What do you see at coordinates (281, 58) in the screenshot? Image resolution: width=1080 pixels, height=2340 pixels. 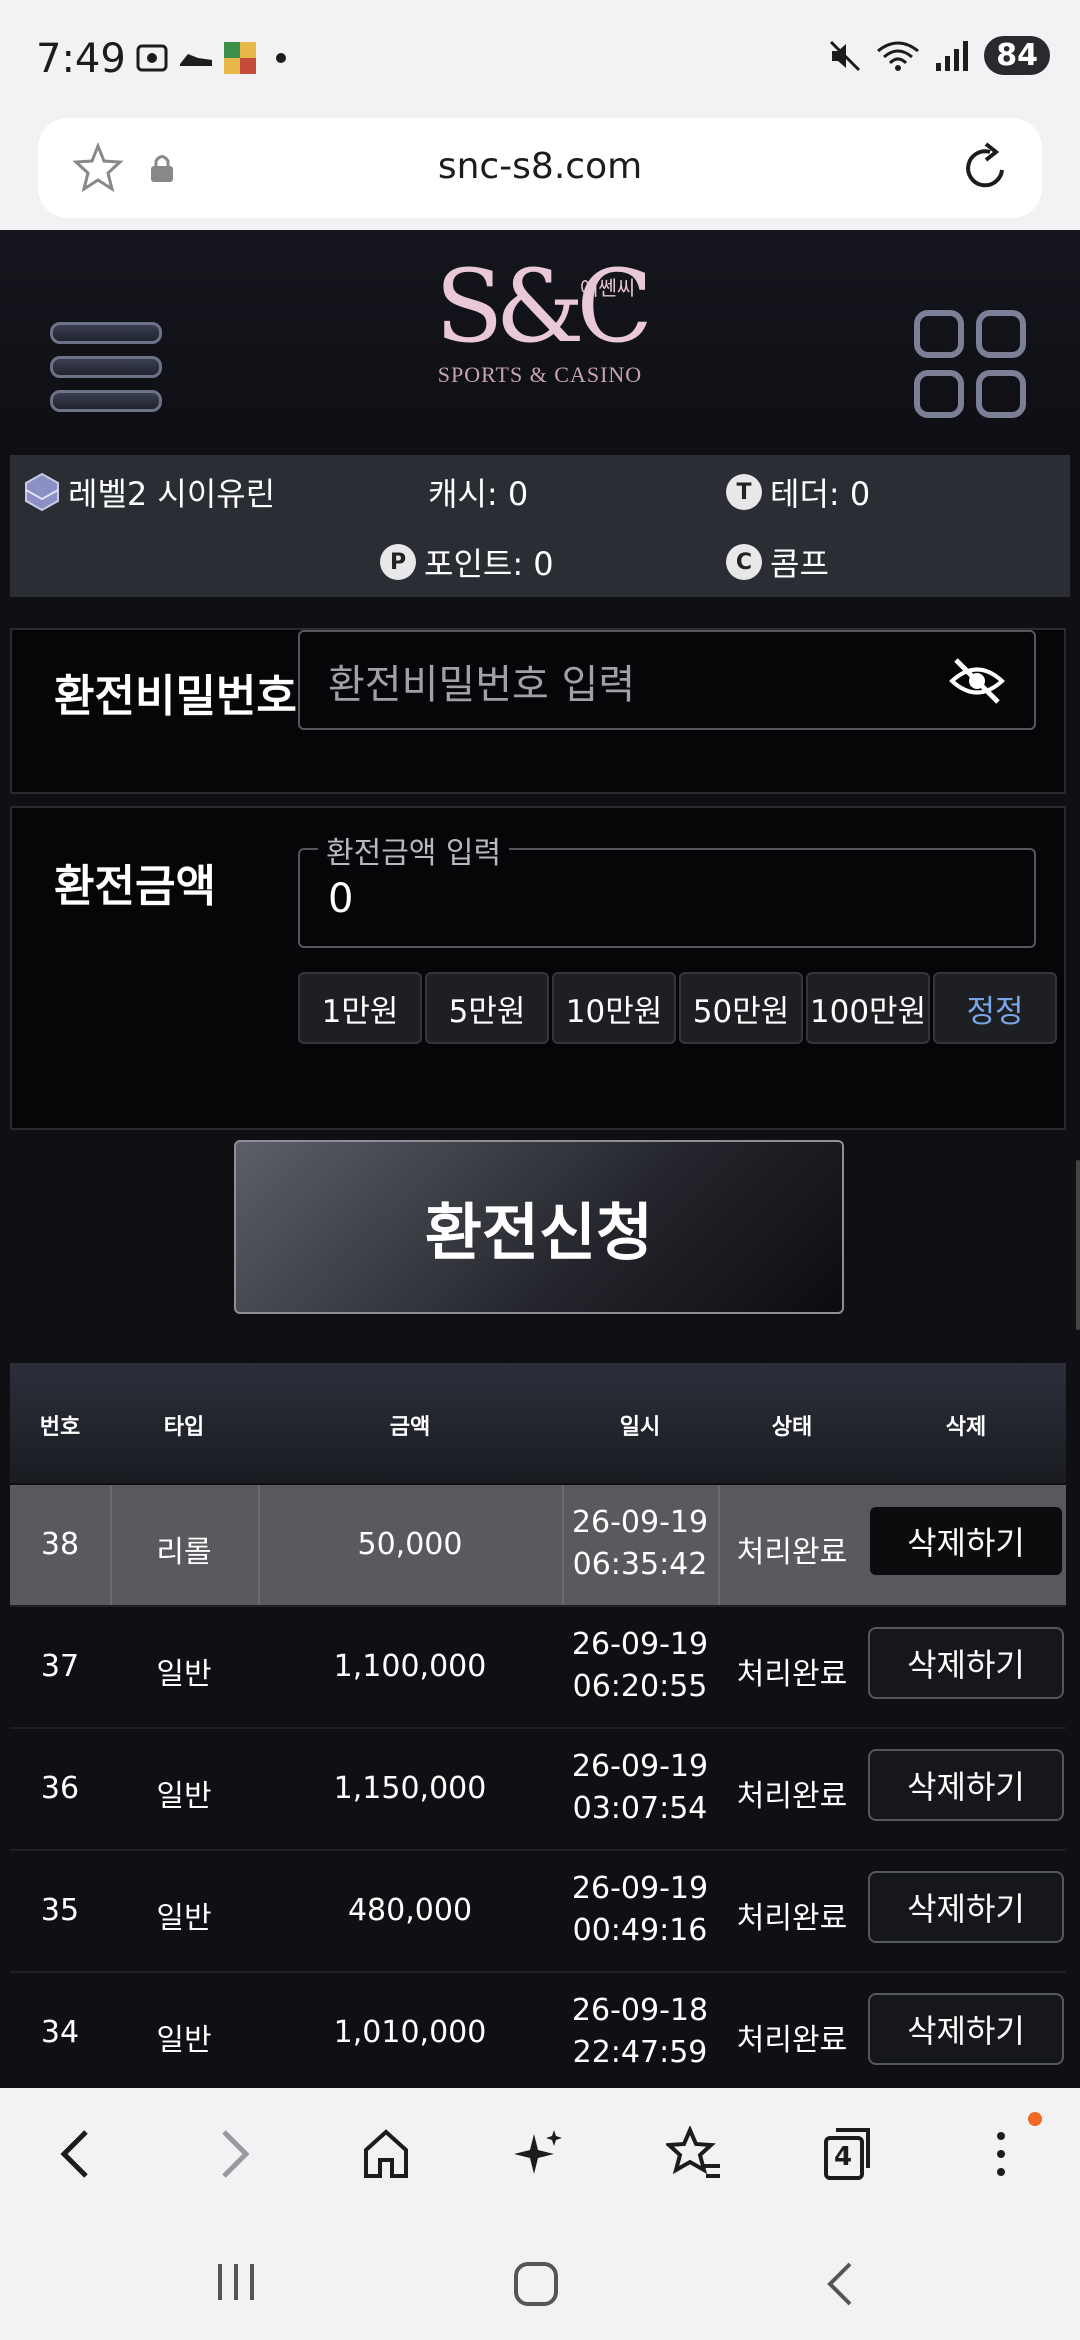 I see `more-notifications-dot` at bounding box center [281, 58].